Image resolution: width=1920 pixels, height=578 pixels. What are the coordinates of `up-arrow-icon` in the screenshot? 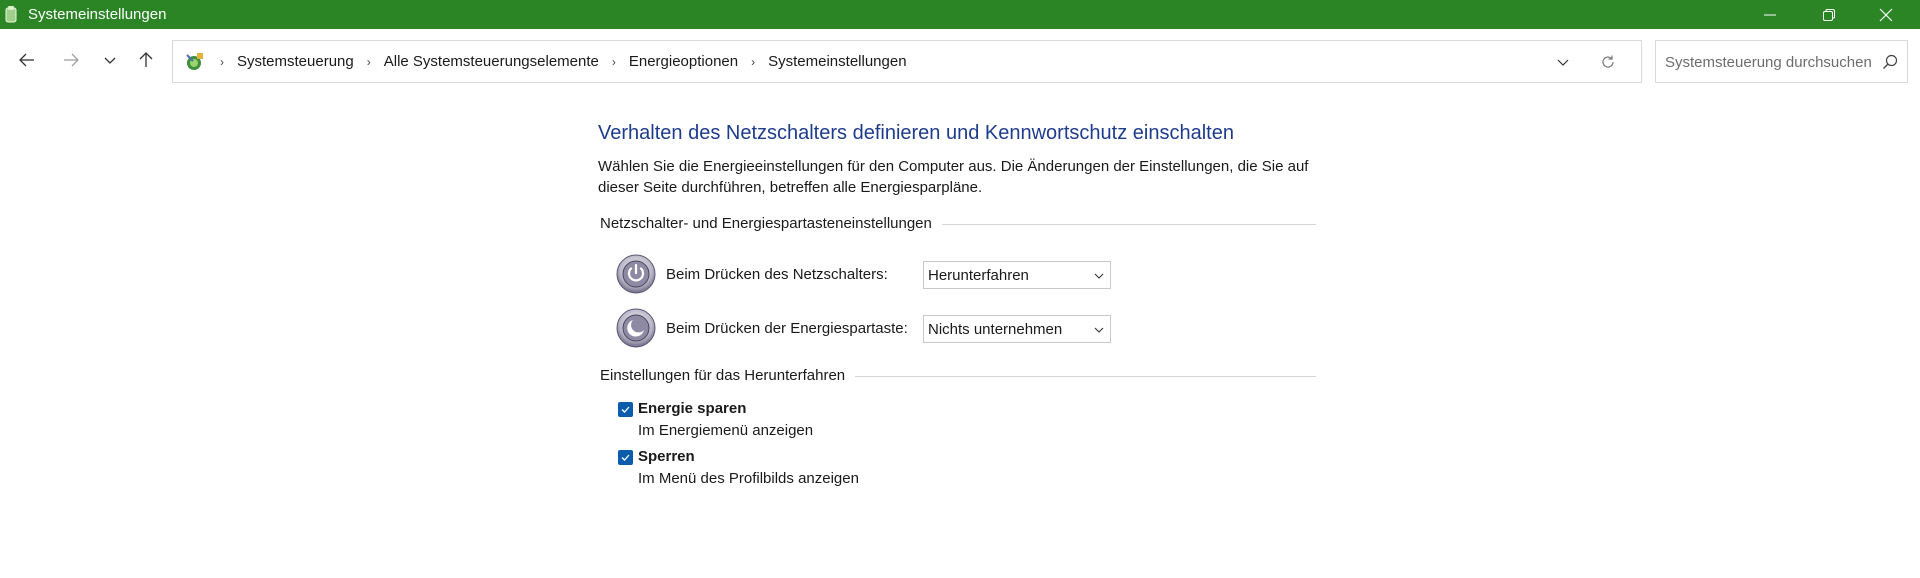 It's located at (146, 59).